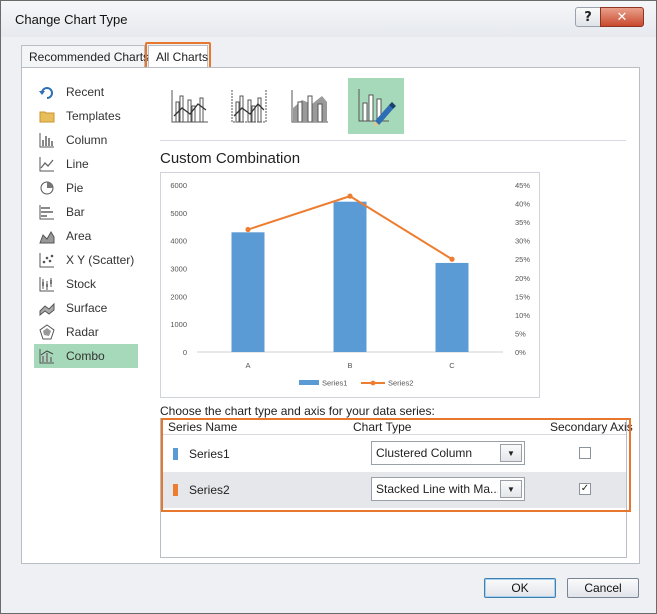 The width and height of the screenshot is (657, 614). What do you see at coordinates (248, 292) in the screenshot?
I see `bar-series1-A` at bounding box center [248, 292].